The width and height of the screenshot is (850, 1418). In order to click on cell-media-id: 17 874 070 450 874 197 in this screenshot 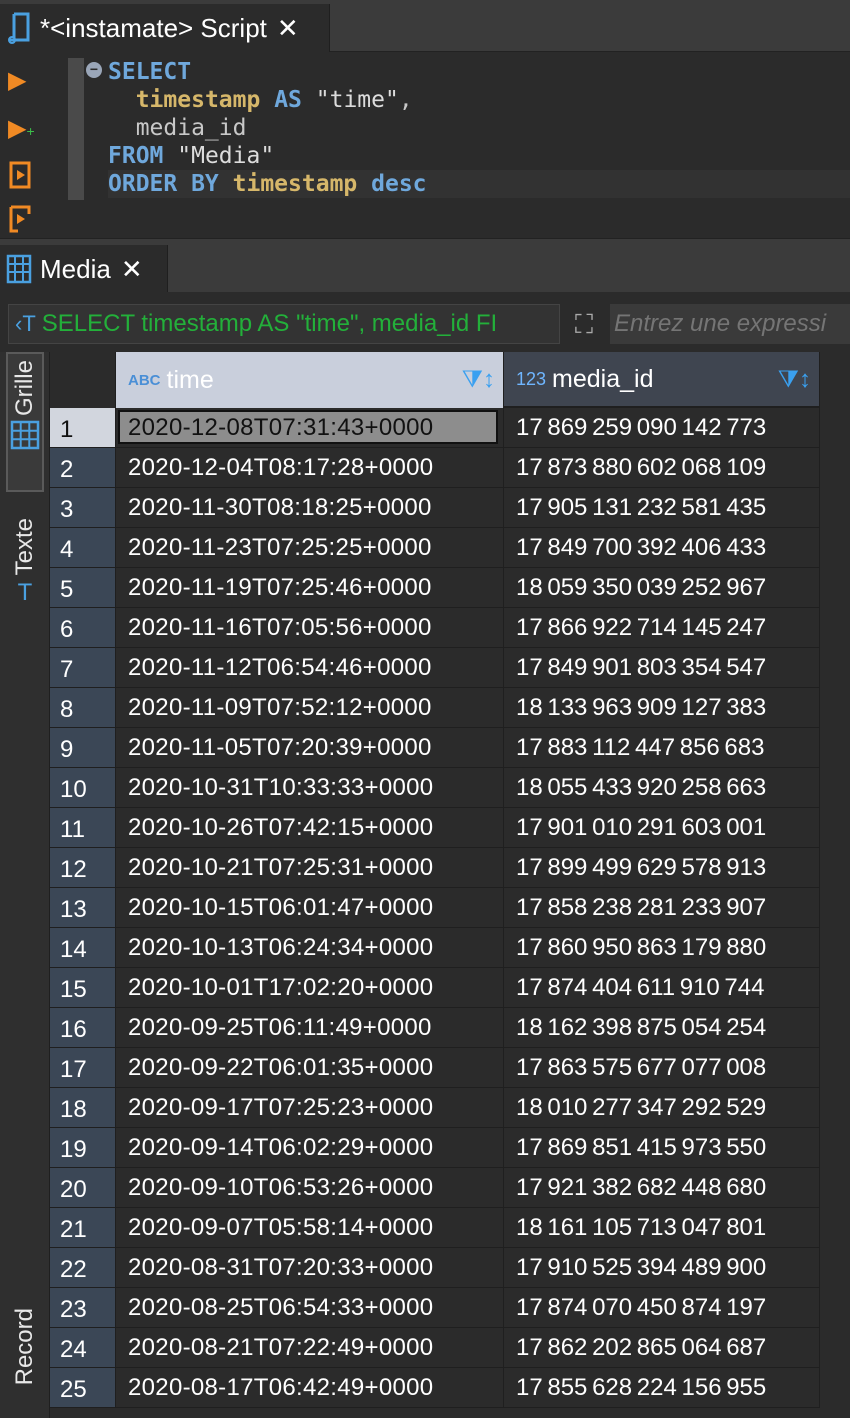, I will do `click(662, 1308)`.